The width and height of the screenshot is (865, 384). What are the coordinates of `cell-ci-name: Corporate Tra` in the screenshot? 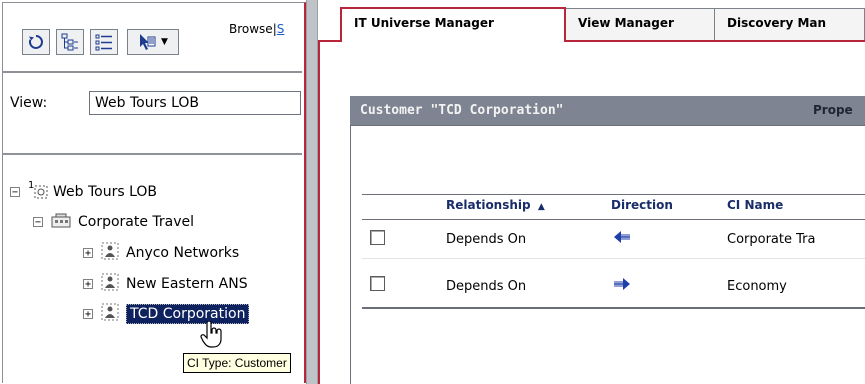 It's located at (771, 239).